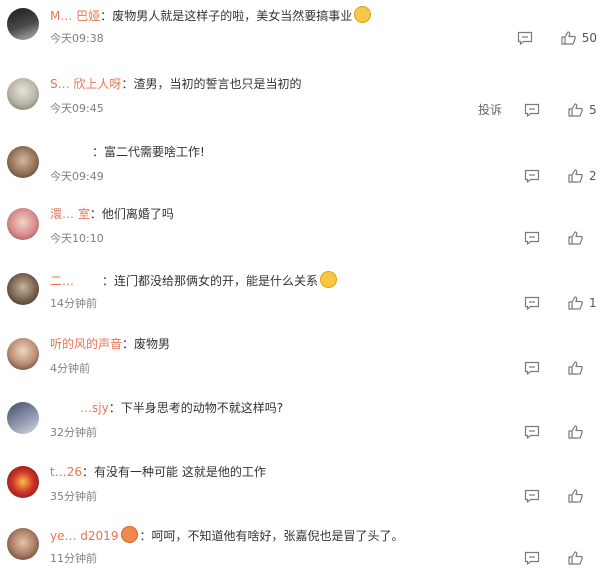 This screenshot has height=584, width=603. Describe the element at coordinates (70, 368) in the screenshot. I see `comment-time: 4分钟前` at that location.